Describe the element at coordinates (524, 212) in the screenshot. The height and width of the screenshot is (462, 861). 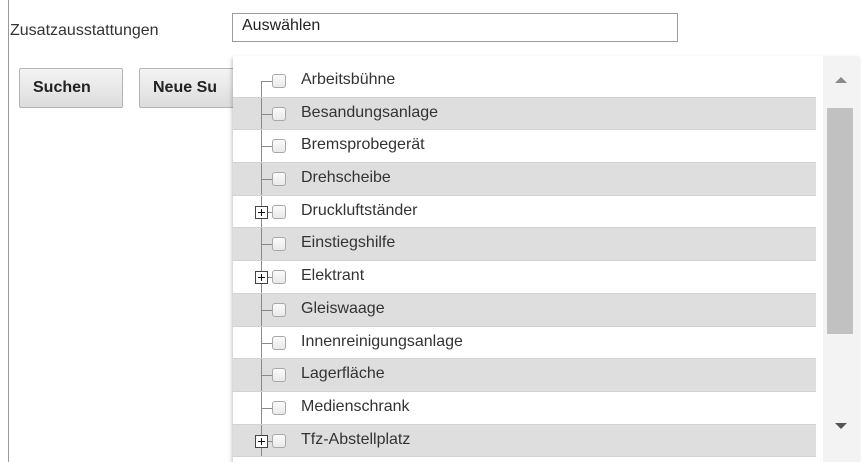
I see `tree-item: Druckluftständer` at that location.